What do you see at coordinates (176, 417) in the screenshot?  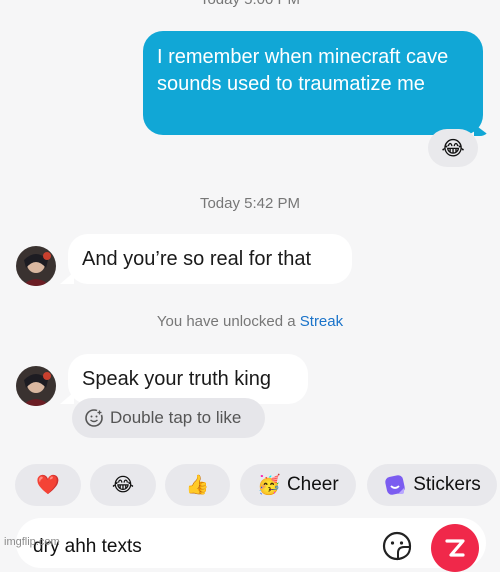 I see `double-tap-like-text: Double tap to like` at bounding box center [176, 417].